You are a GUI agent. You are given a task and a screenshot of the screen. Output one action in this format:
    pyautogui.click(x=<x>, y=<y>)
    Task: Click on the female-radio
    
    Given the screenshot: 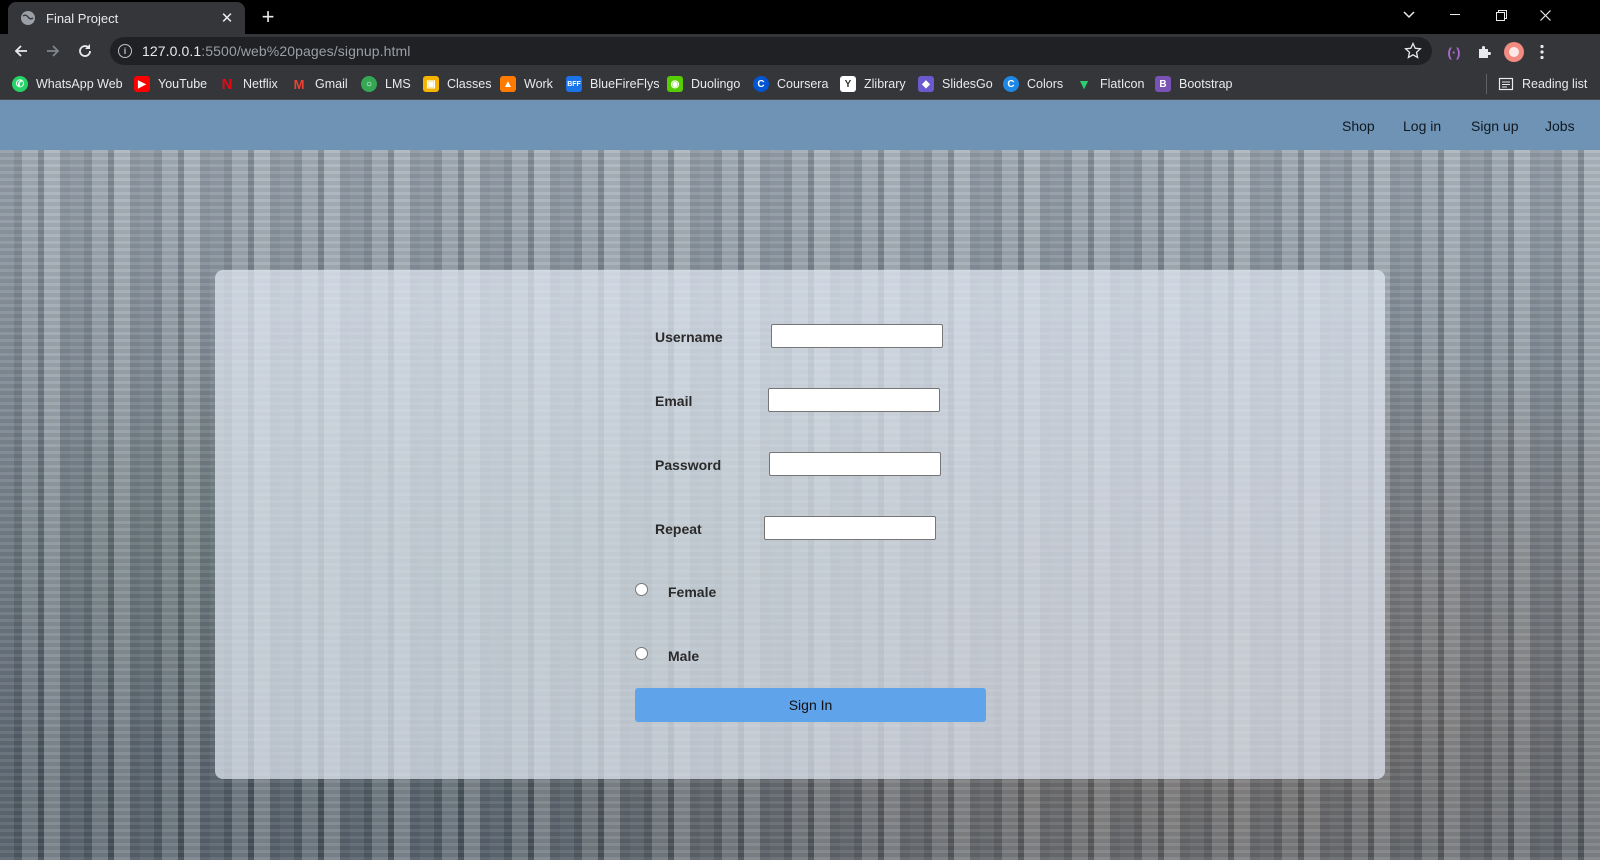 What is the action you would take?
    pyautogui.click(x=641, y=589)
    